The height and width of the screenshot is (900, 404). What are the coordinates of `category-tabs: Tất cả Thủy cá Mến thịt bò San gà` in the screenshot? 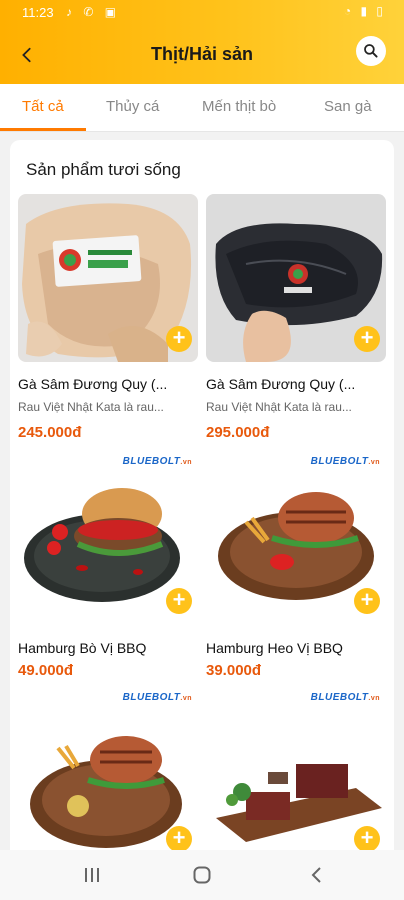 It's located at (202, 108).